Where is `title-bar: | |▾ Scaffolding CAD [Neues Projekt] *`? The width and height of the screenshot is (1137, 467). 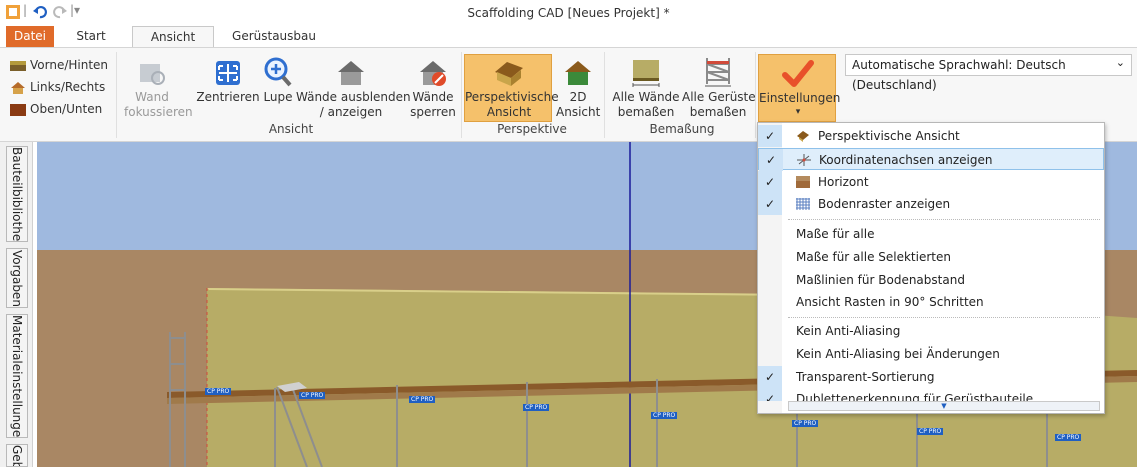
title-bar: | |▾ Scaffolding CAD [Neues Projekt] * is located at coordinates (568, 12).